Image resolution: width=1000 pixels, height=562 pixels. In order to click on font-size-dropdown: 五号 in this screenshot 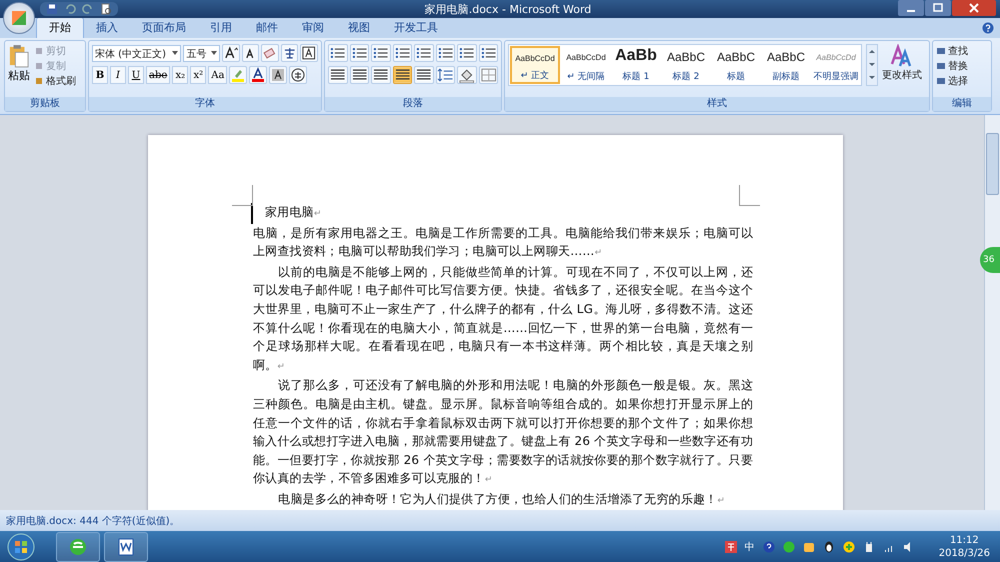, I will do `click(201, 53)`.